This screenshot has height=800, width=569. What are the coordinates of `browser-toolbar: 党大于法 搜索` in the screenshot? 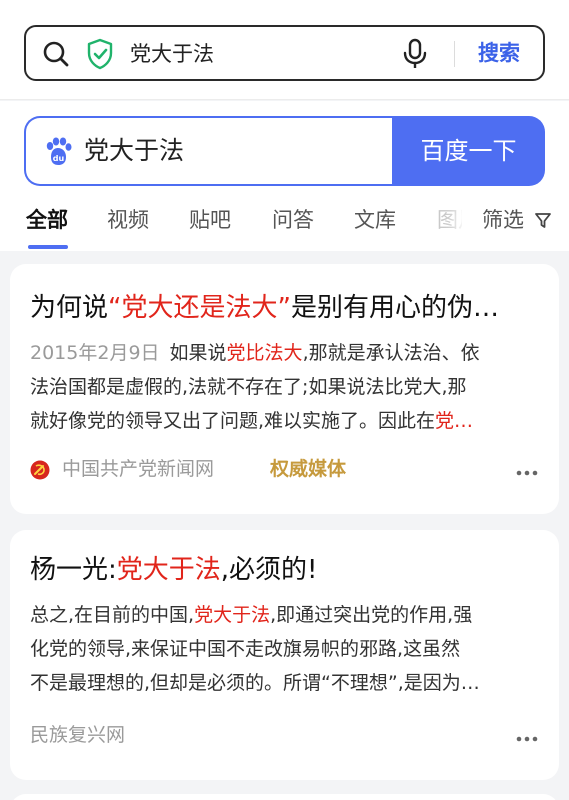 It's located at (284, 50).